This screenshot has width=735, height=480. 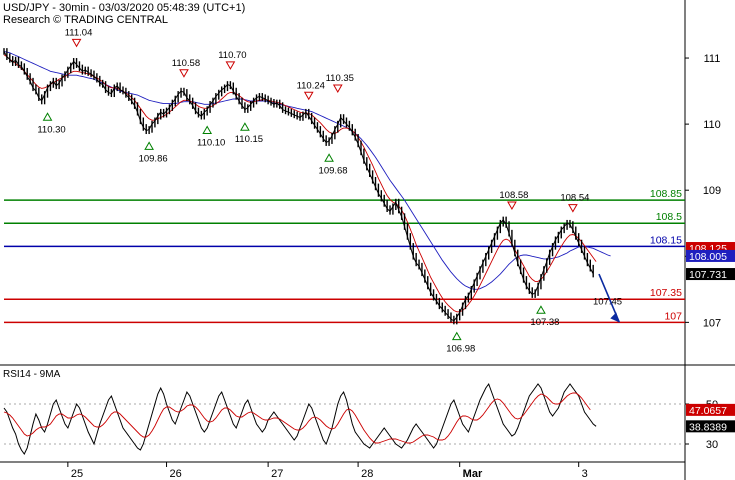 What do you see at coordinates (673, 316) in the screenshot?
I see `level-label-support-2: 107` at bounding box center [673, 316].